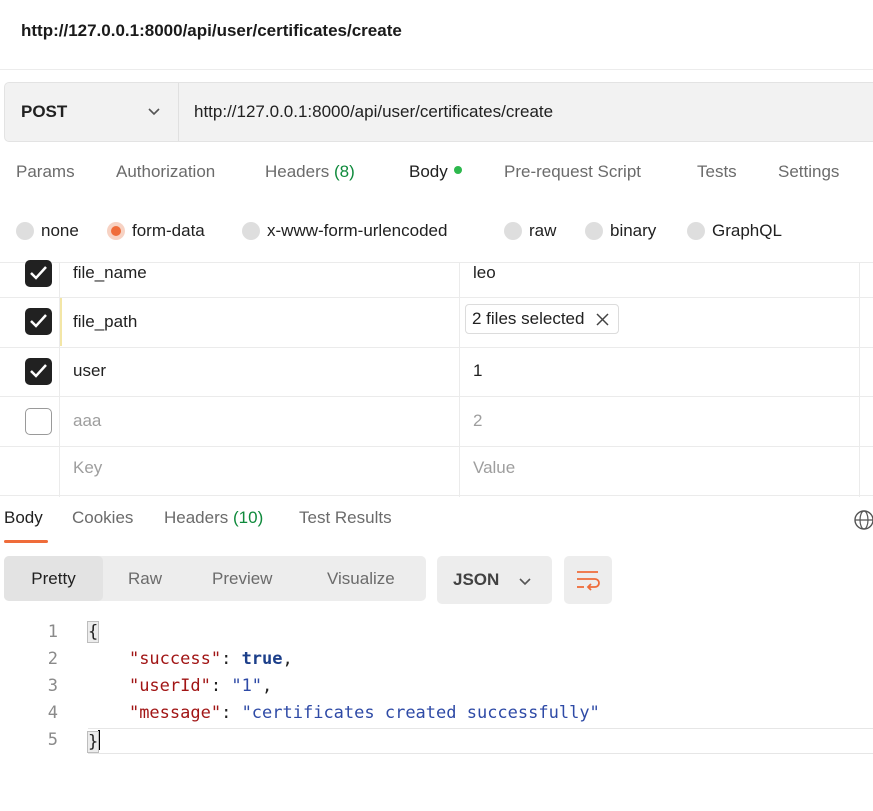  I want to click on view-visualize: Visualize, so click(361, 578).